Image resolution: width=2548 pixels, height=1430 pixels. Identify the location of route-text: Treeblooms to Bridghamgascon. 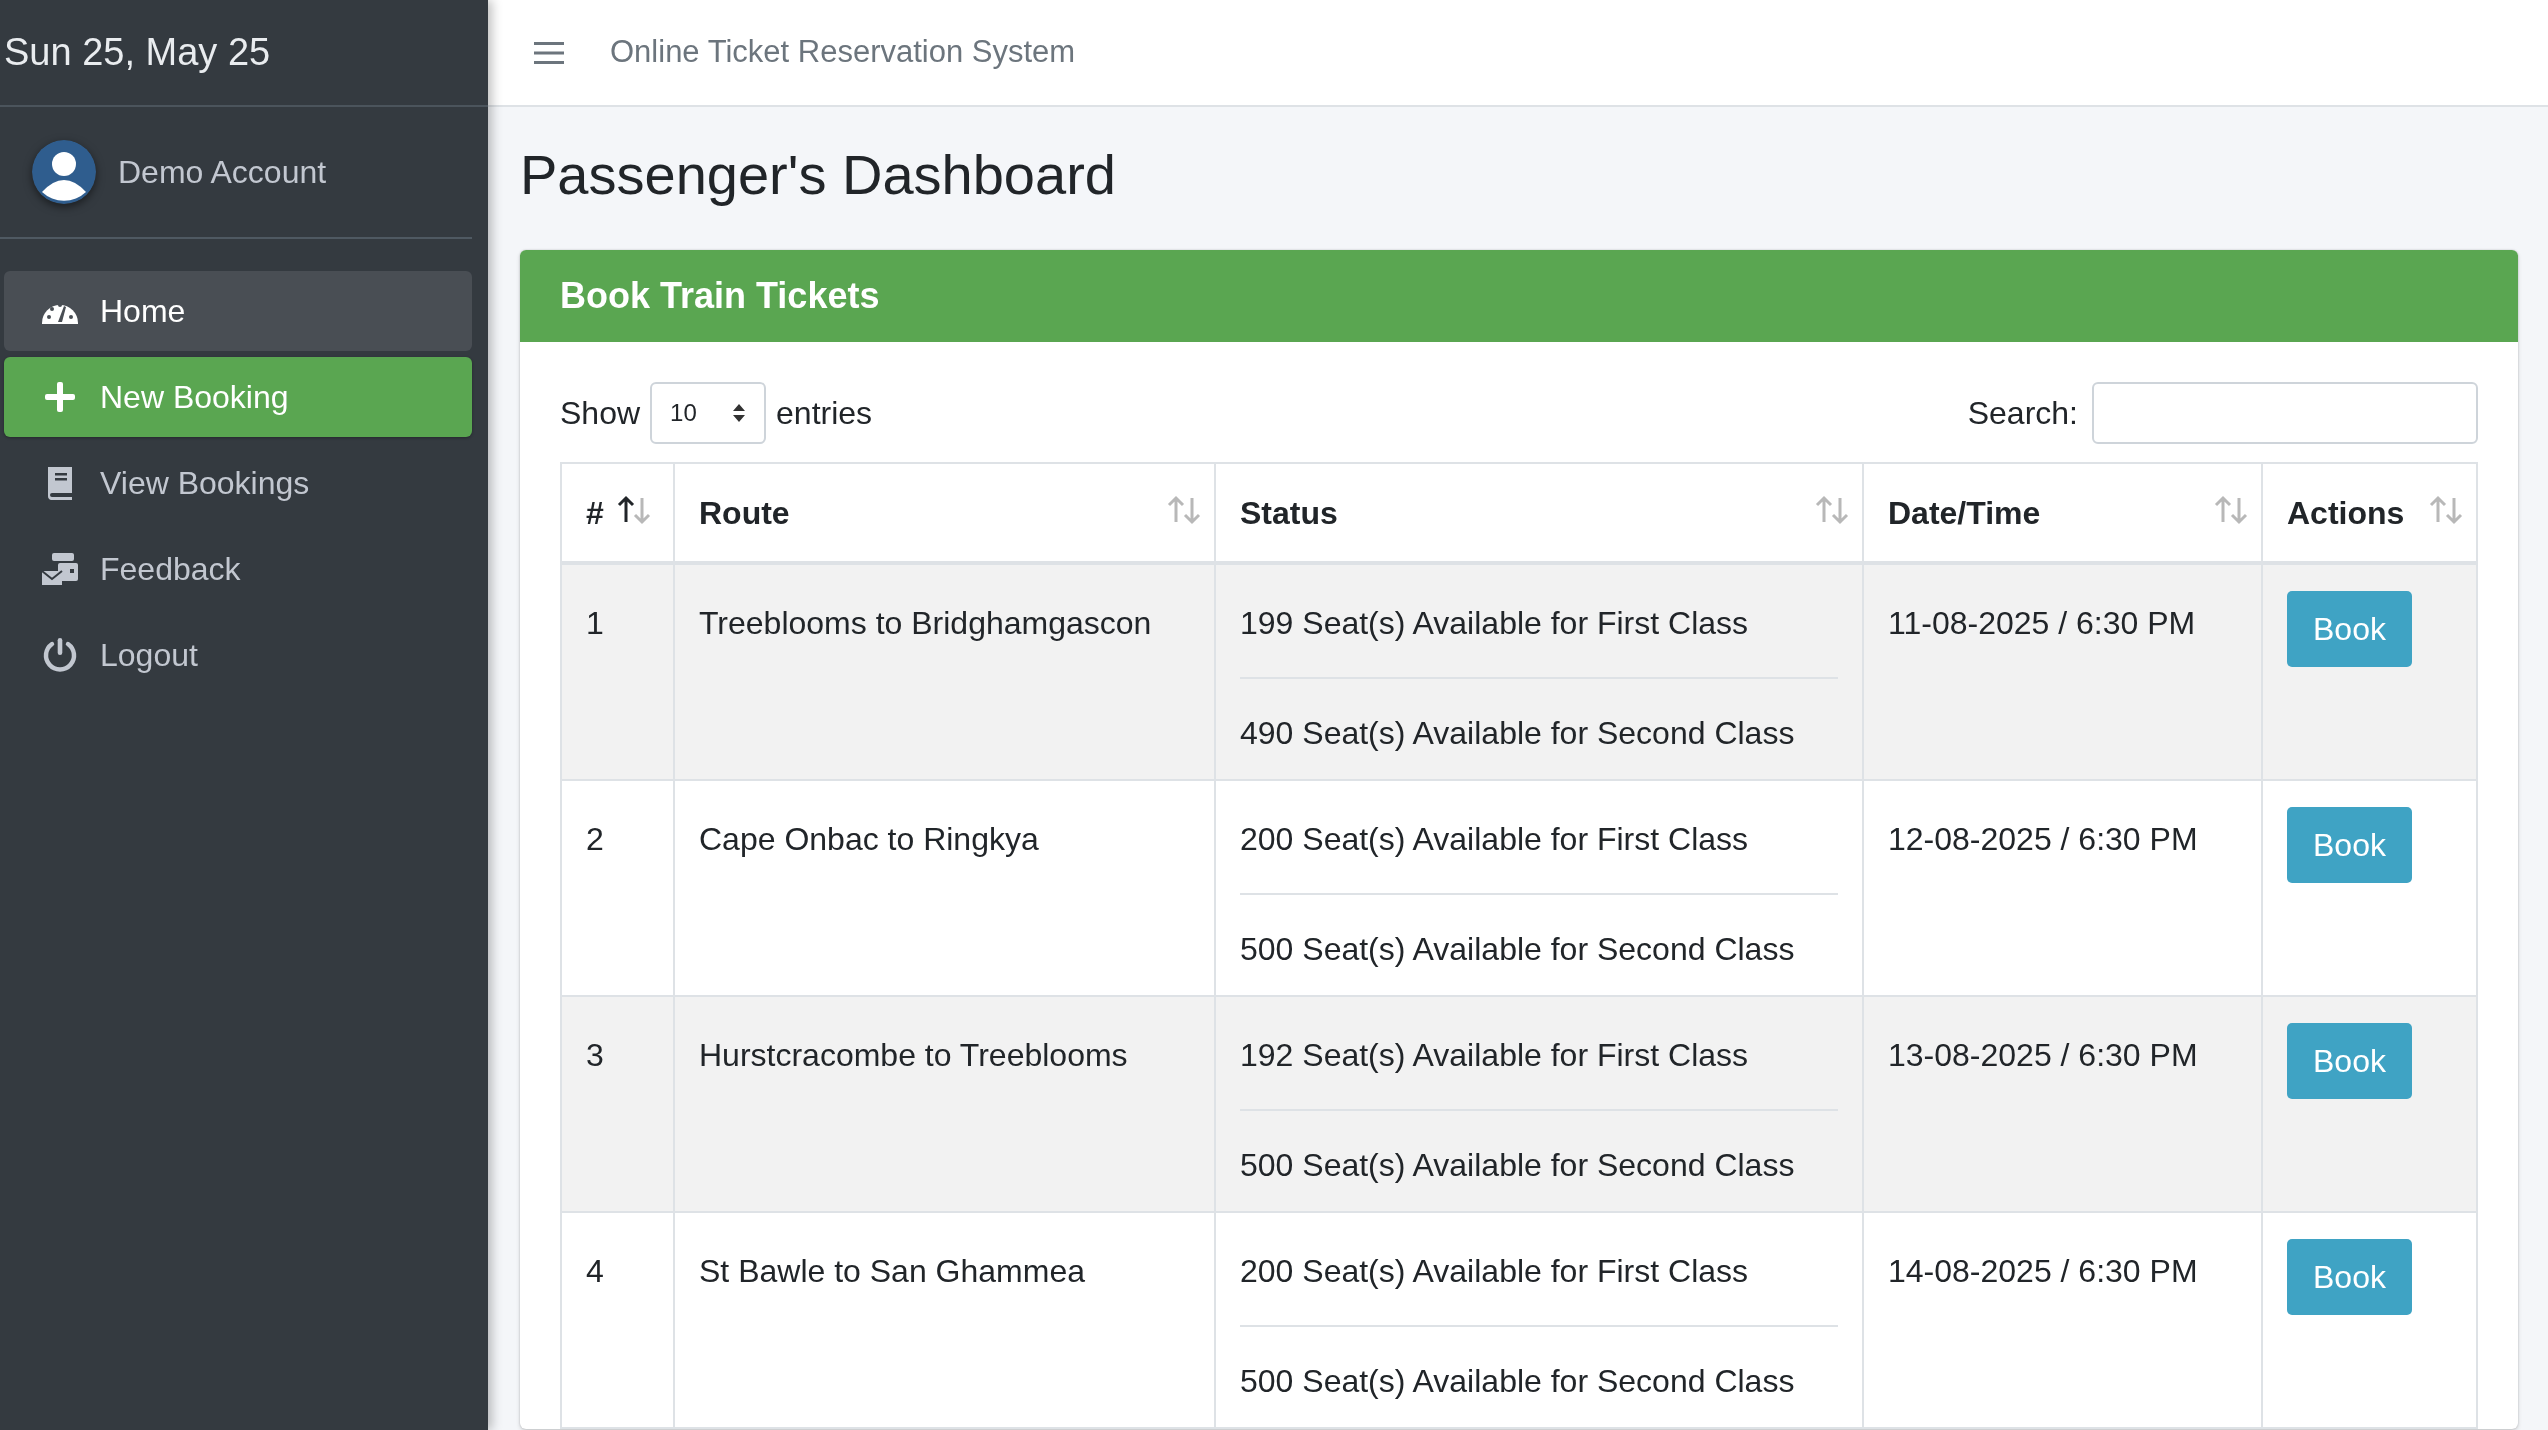
(925, 623).